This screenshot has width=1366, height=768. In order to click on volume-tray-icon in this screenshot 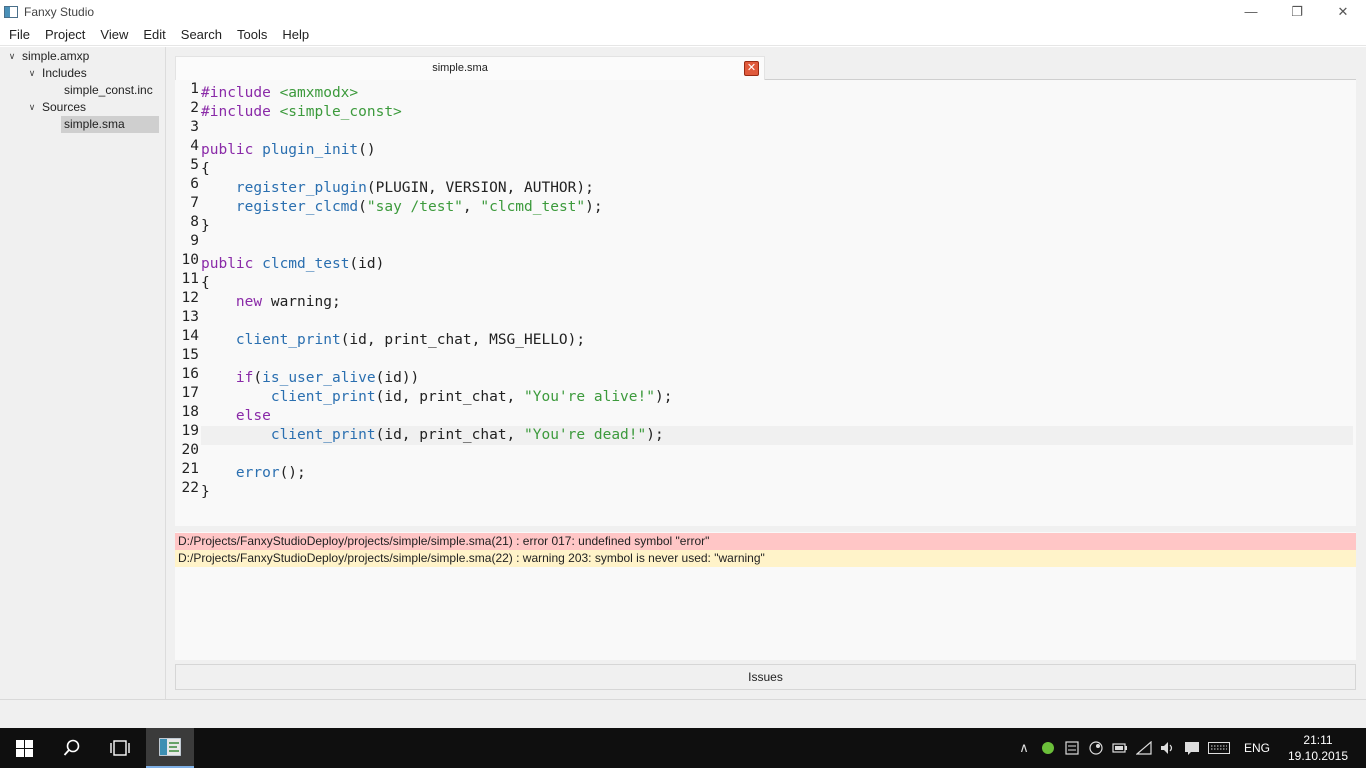, I will do `click(1168, 748)`.